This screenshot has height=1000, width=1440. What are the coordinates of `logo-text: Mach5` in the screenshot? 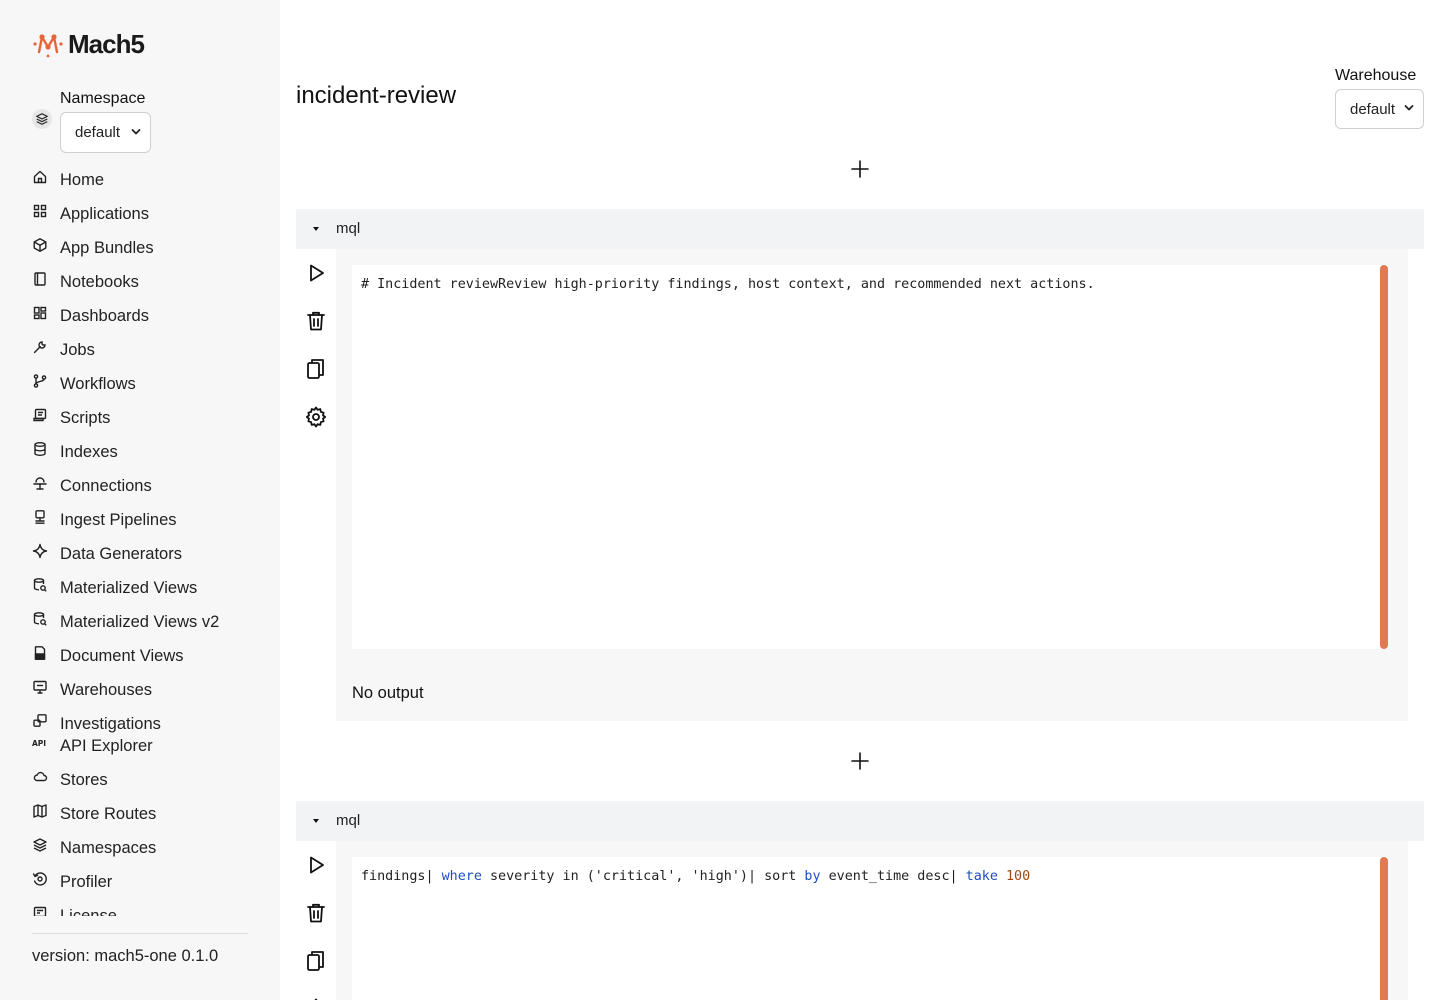 It's located at (106, 43).